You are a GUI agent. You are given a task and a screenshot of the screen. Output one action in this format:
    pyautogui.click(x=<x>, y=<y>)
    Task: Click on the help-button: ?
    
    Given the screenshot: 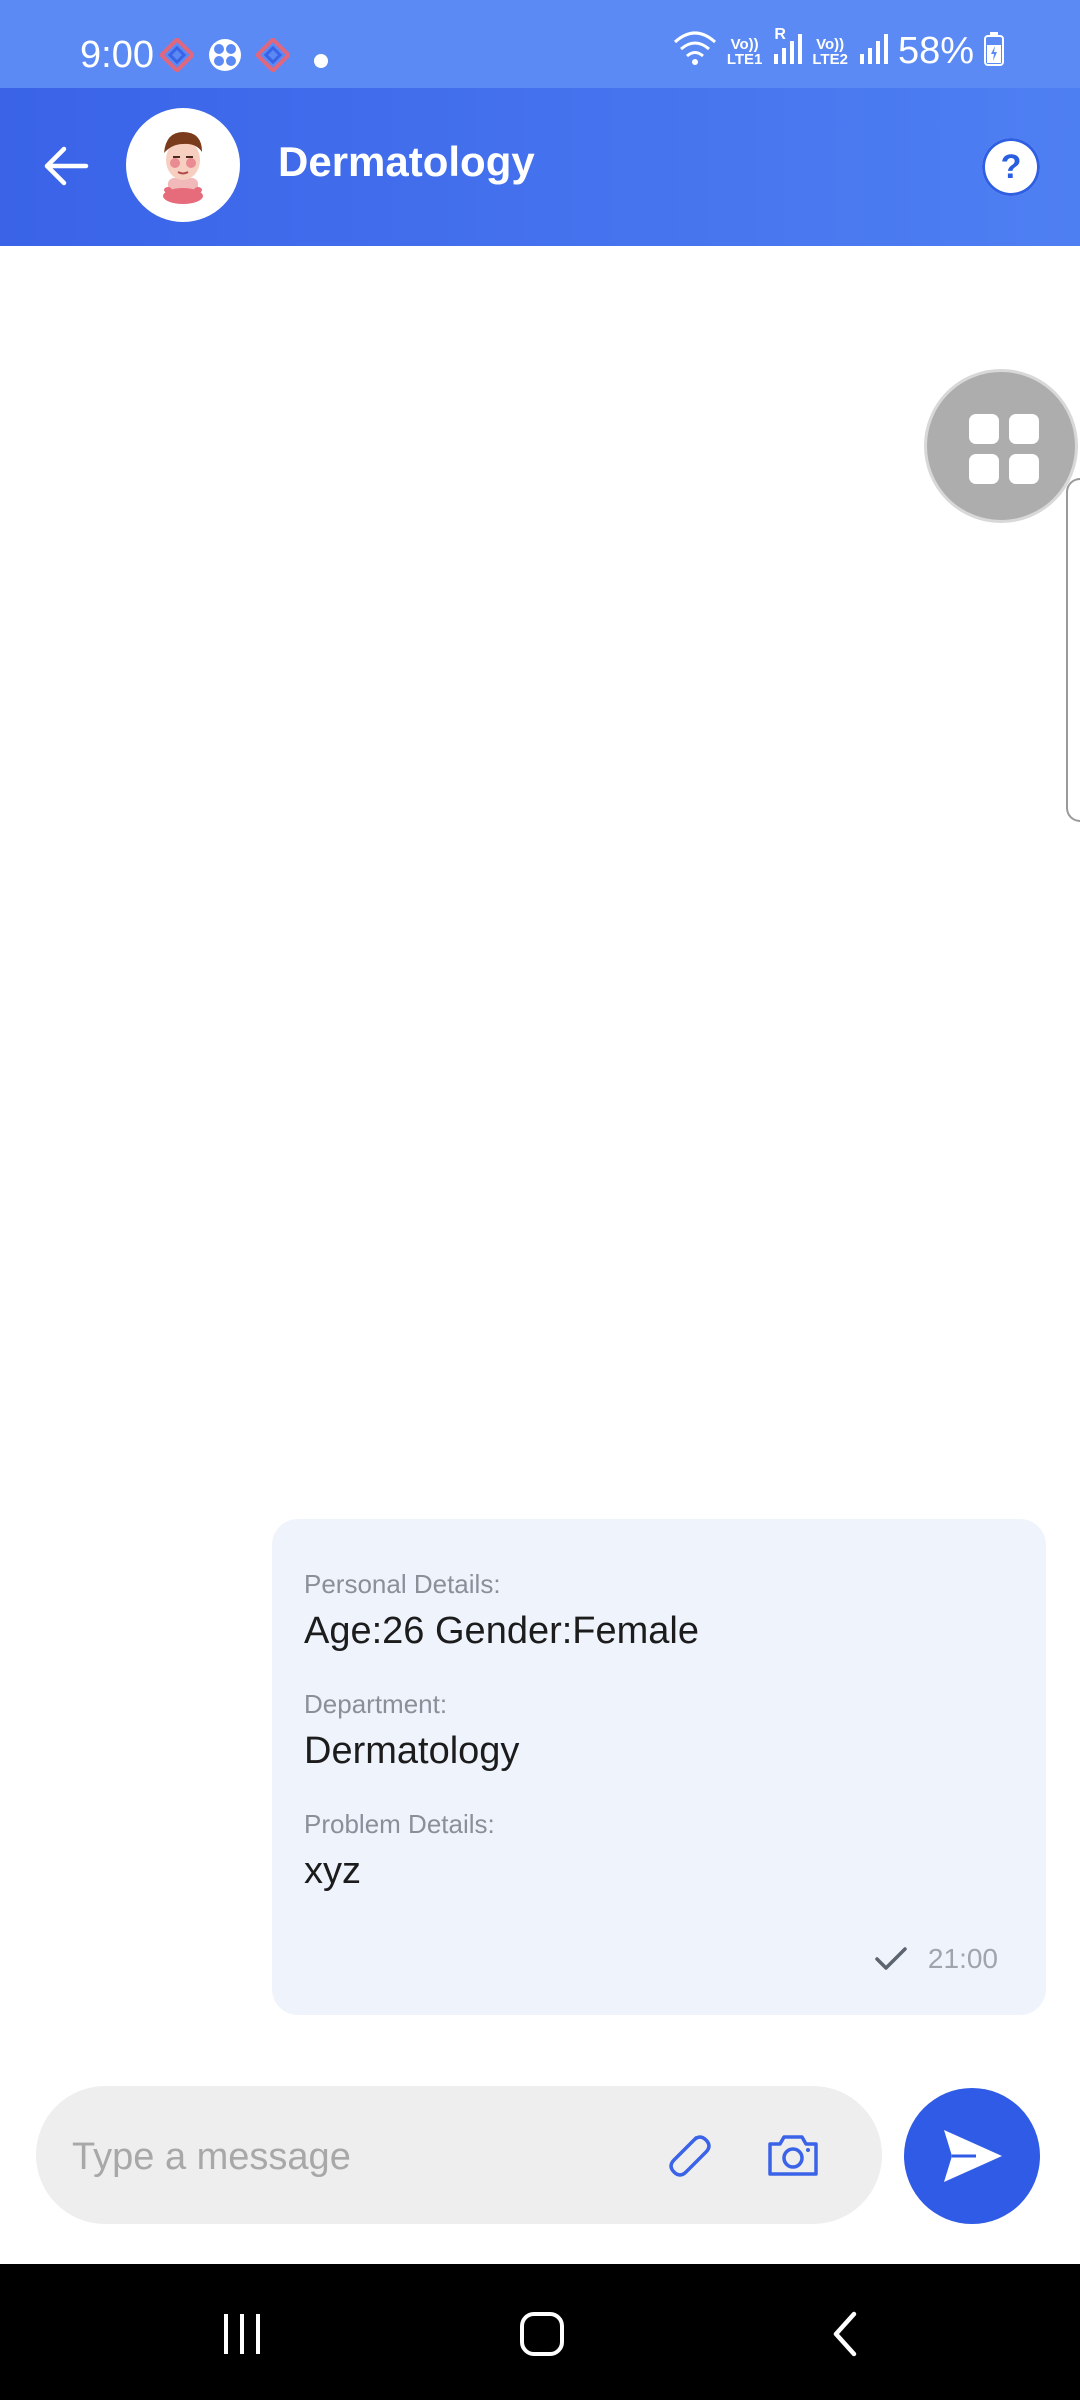 What is the action you would take?
    pyautogui.click(x=1011, y=167)
    